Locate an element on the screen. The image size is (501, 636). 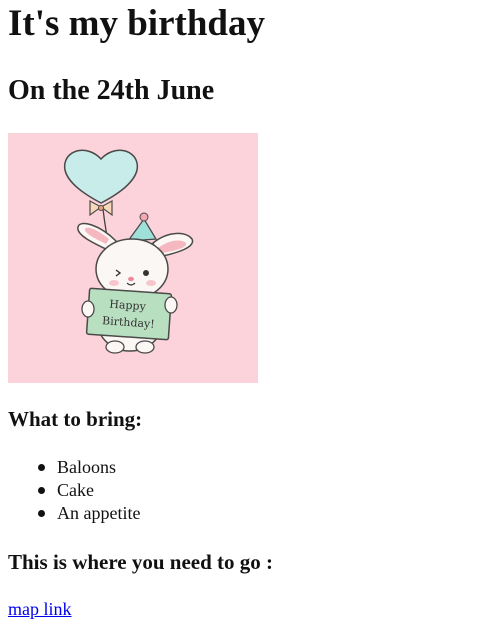
list-item-label: Baloons is located at coordinates (87, 467).